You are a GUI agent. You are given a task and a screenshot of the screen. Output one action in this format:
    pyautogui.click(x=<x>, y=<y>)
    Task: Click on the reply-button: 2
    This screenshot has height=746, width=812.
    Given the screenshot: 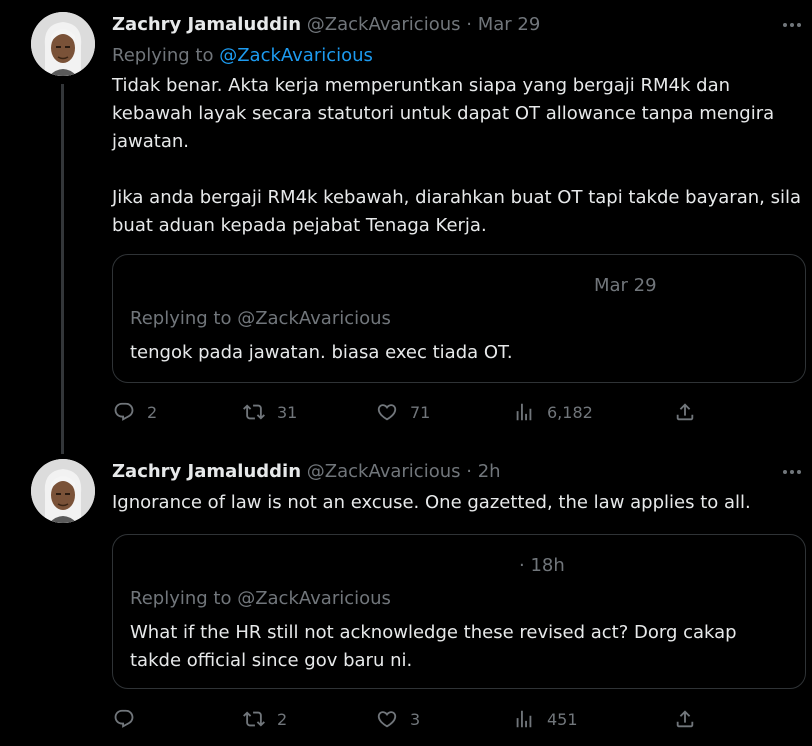 What is the action you would take?
    pyautogui.click(x=135, y=412)
    